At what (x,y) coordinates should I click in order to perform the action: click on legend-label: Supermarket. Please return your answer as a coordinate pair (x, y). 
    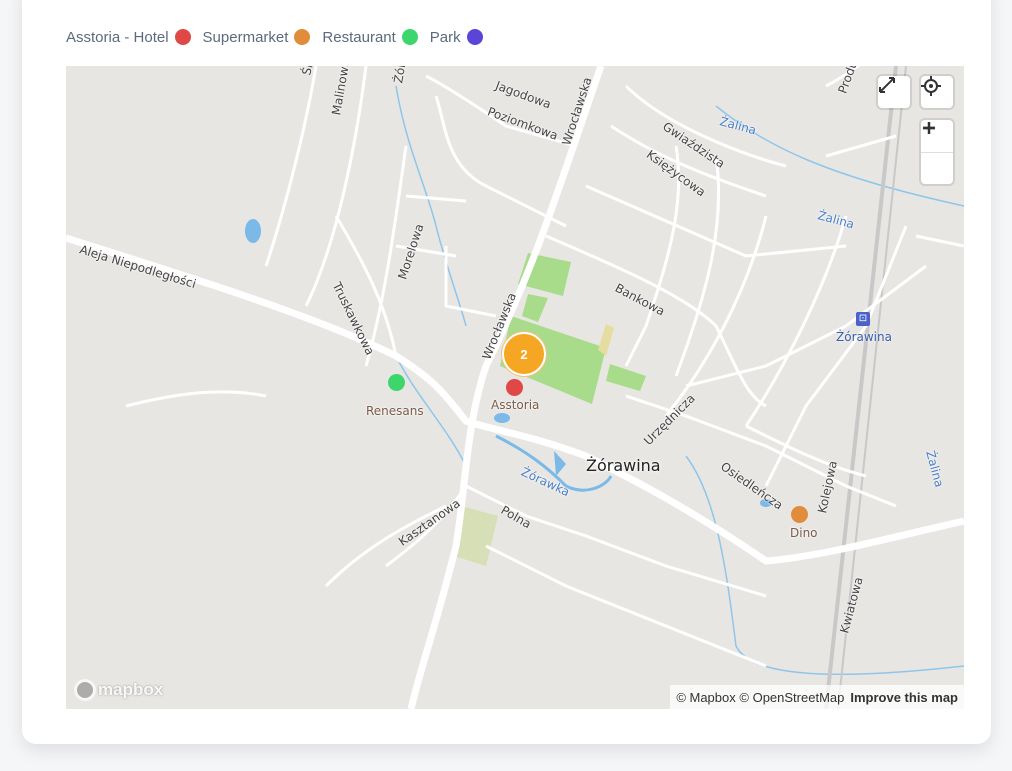
    Looking at the image, I should click on (245, 37).